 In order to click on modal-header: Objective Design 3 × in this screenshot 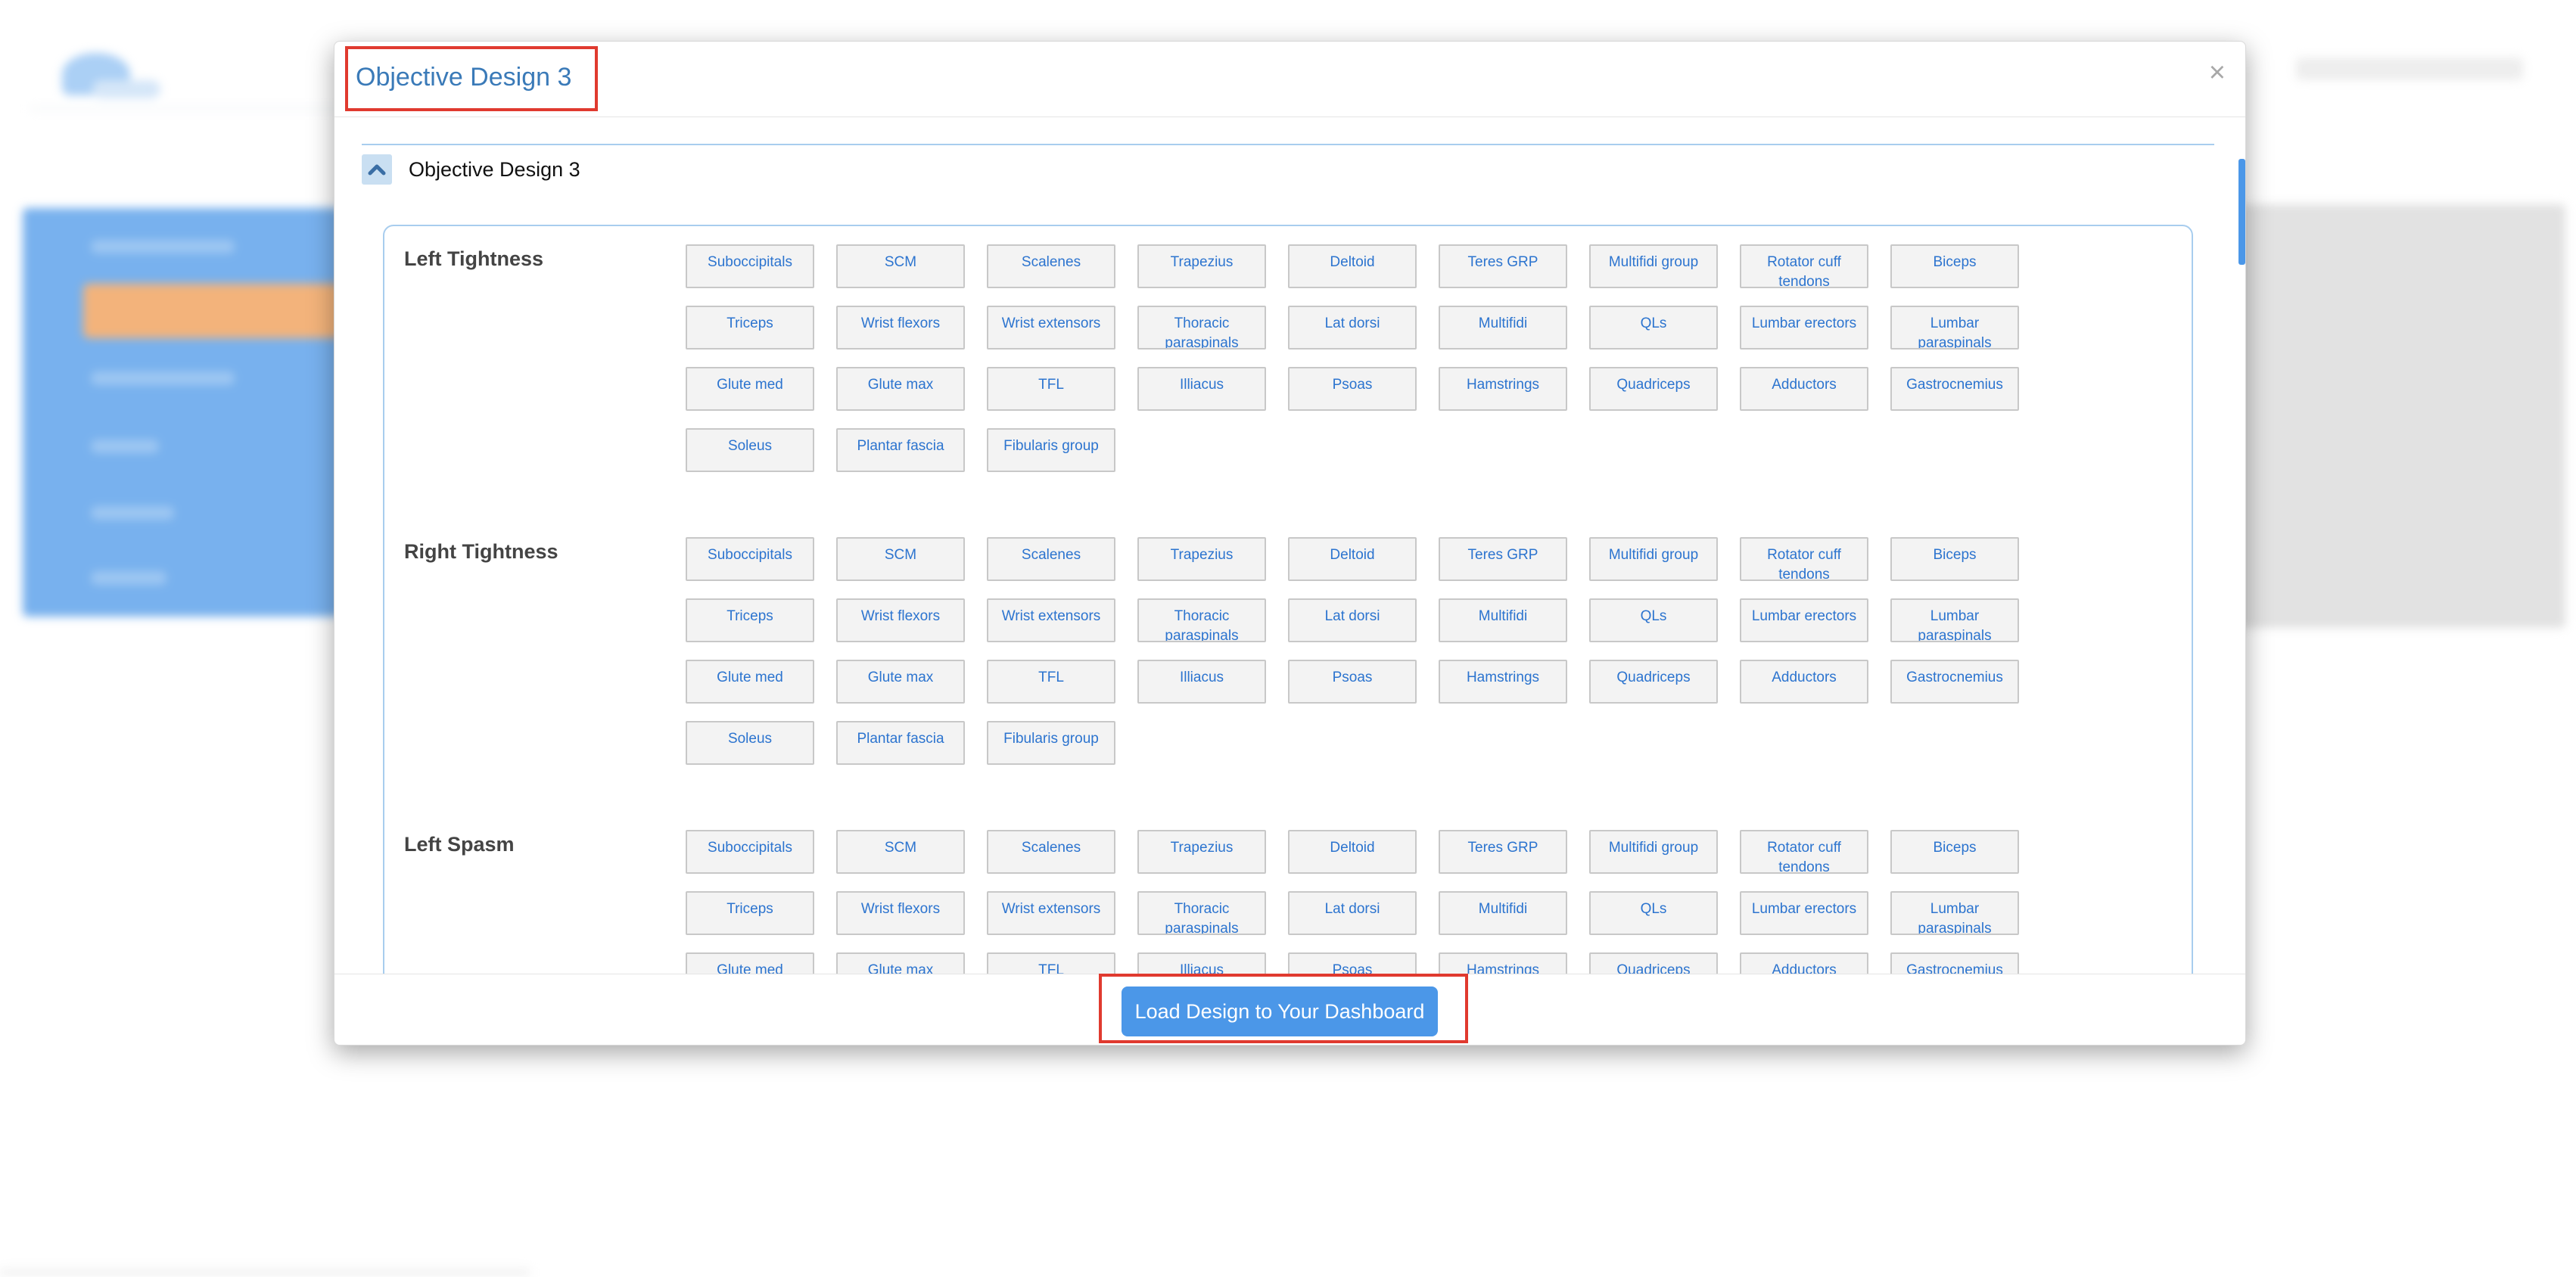, I will do `click(1289, 79)`.